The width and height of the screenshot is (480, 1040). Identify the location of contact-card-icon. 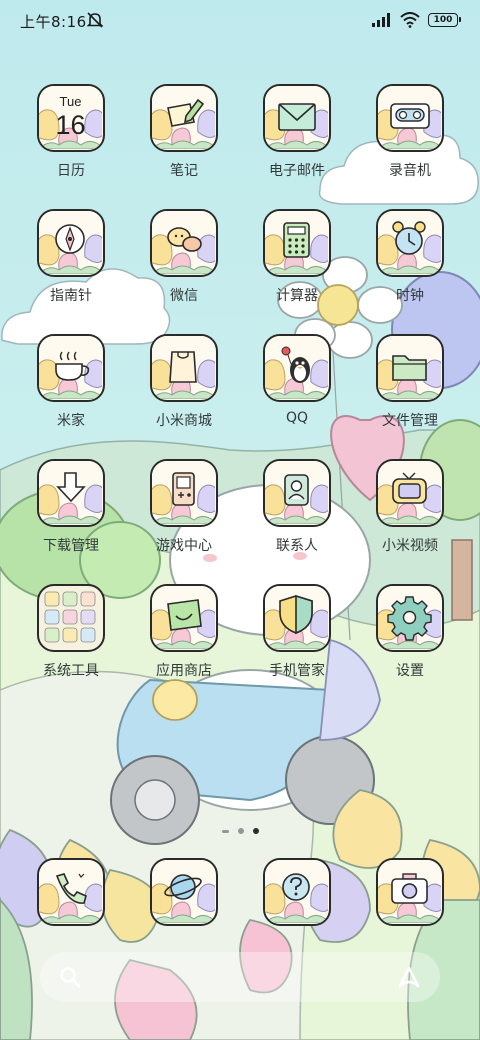
(297, 493).